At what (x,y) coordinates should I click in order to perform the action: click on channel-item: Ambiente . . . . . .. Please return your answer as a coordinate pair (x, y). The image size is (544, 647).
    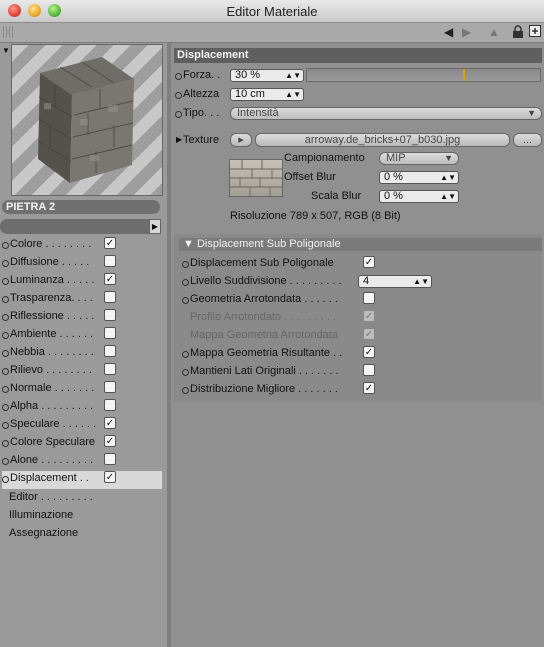
    Looking at the image, I should click on (82, 336).